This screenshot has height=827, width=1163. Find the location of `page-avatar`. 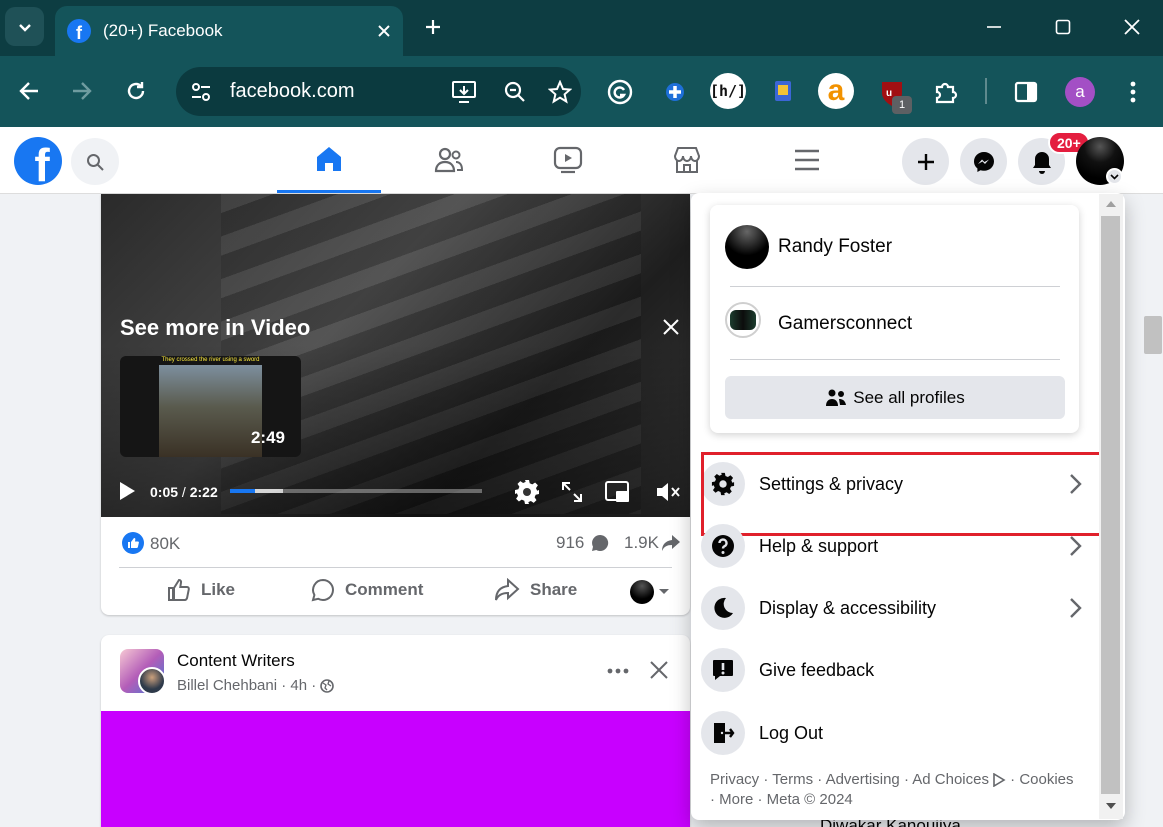

page-avatar is located at coordinates (743, 320).